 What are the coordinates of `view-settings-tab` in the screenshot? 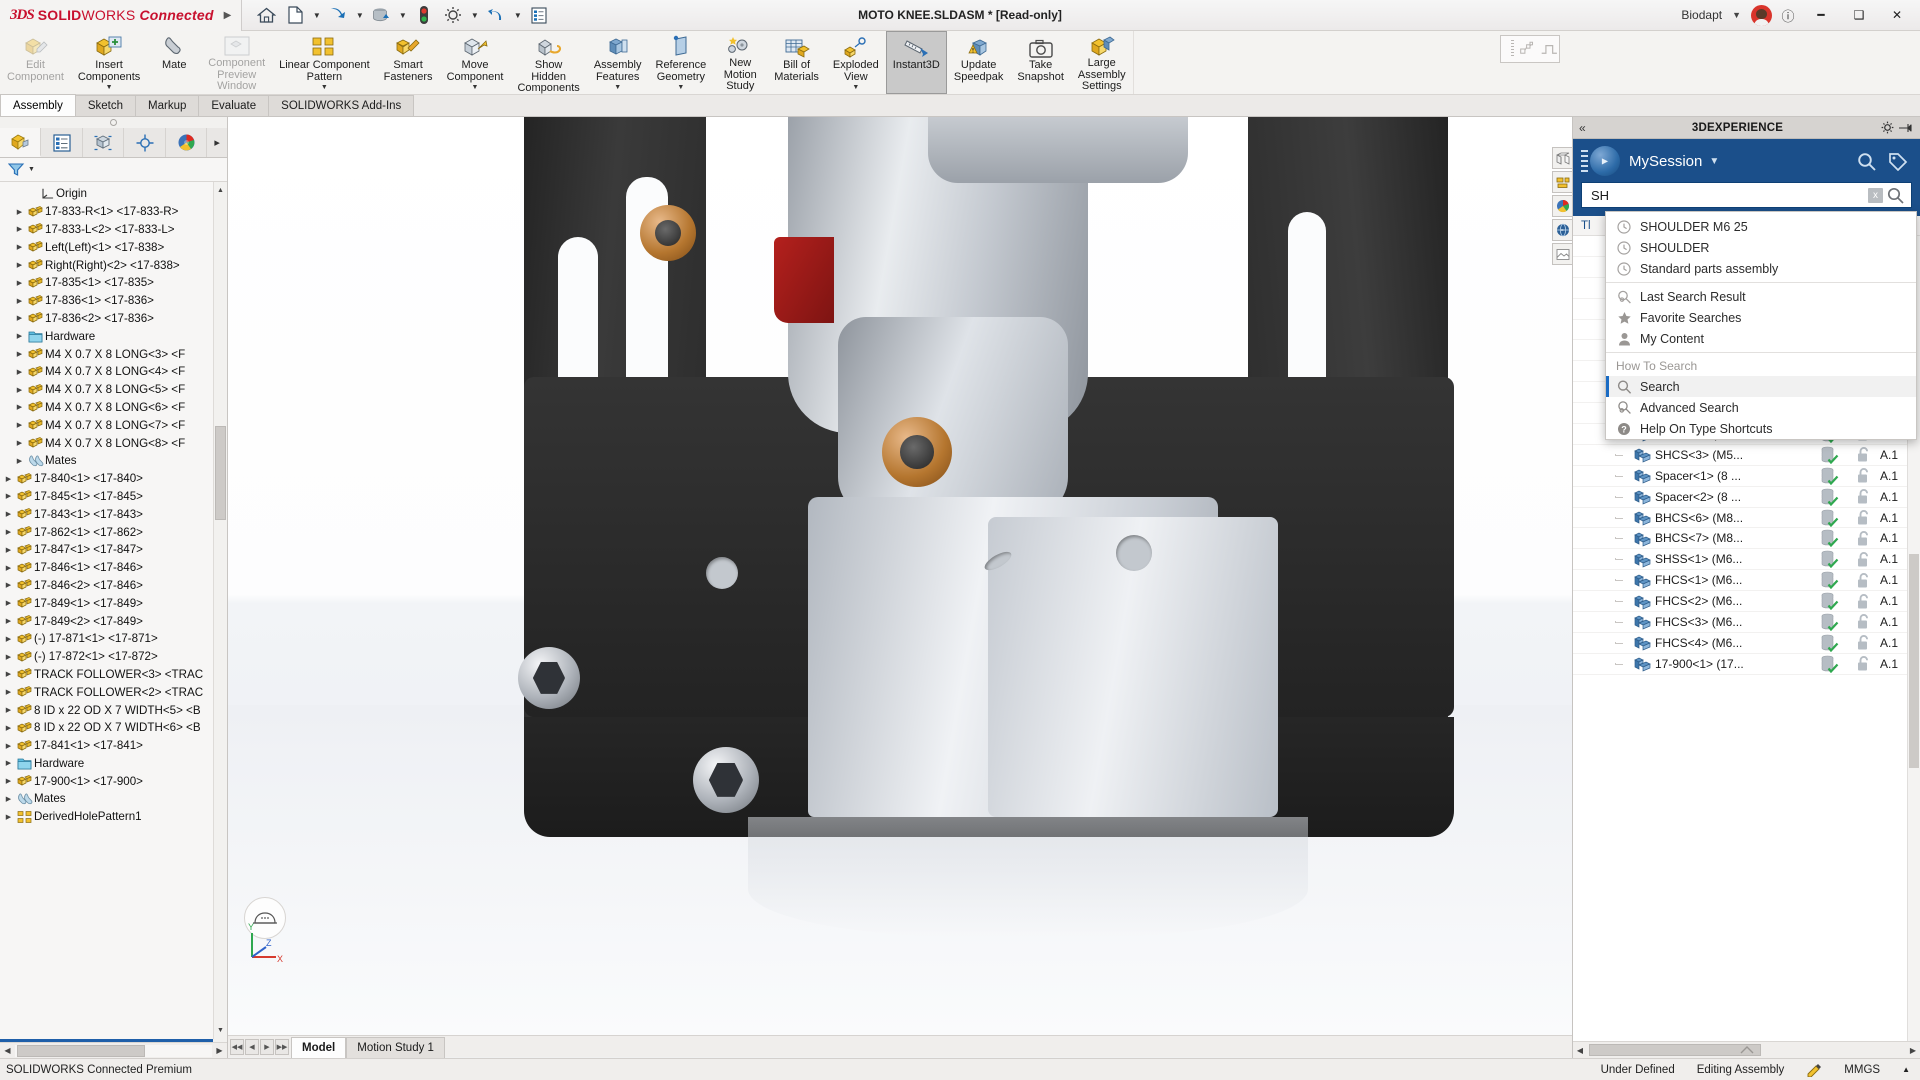 It's located at (1562, 254).